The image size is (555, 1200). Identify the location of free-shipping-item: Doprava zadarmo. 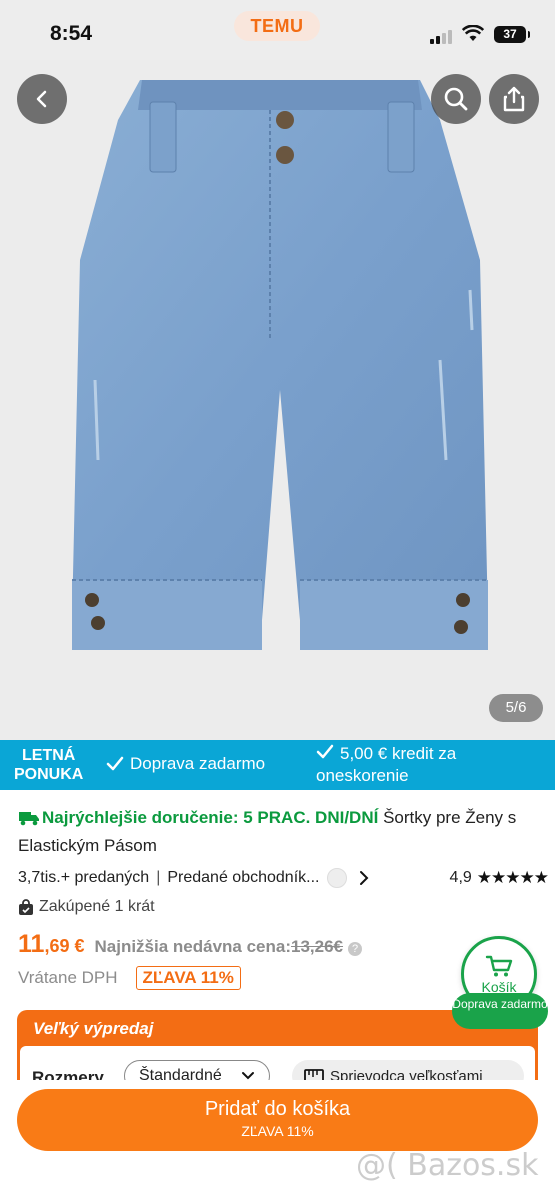
(185, 764).